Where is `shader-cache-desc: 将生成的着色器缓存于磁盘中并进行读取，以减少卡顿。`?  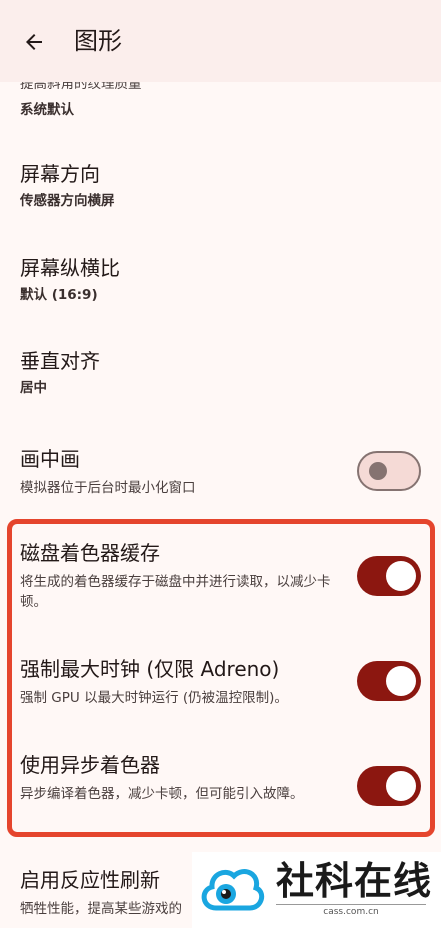
shader-cache-desc: 将生成的着色器缓存于磁盘中并进行读取，以减少卡顿。 is located at coordinates (175, 592).